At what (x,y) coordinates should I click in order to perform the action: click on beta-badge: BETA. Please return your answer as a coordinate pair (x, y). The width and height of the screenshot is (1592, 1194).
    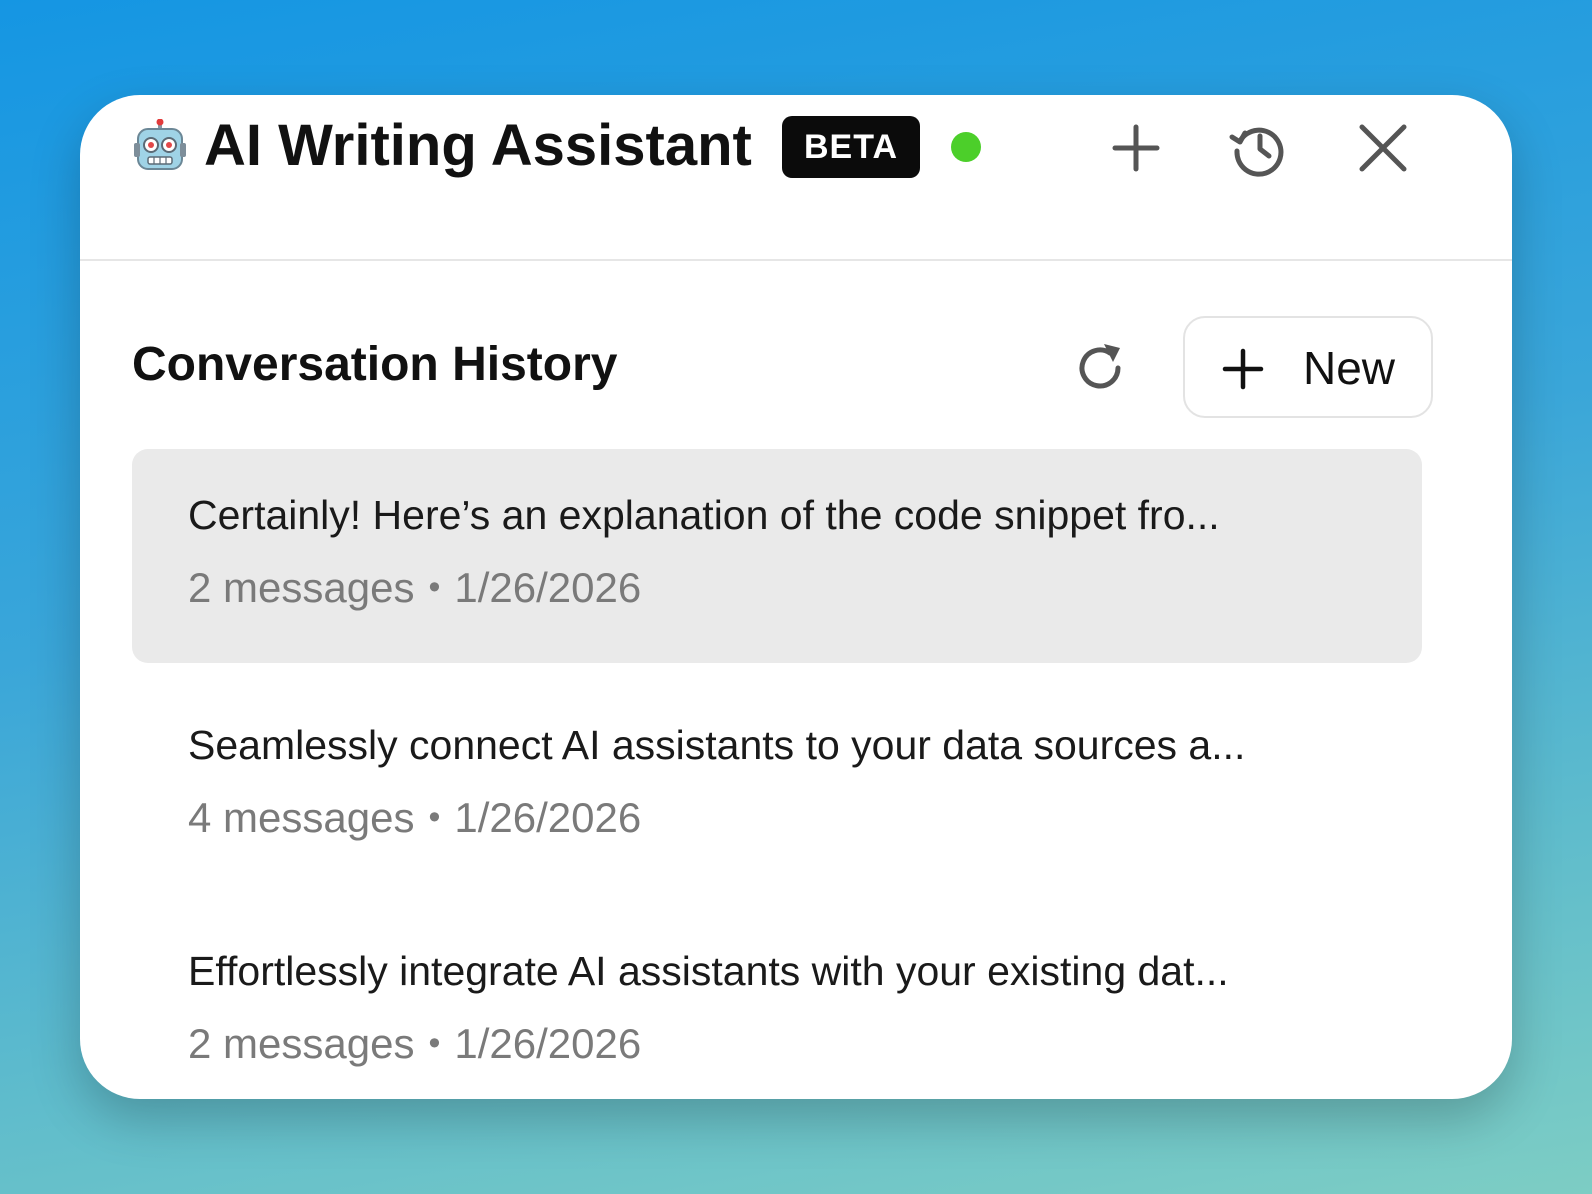
    Looking at the image, I should click on (851, 147).